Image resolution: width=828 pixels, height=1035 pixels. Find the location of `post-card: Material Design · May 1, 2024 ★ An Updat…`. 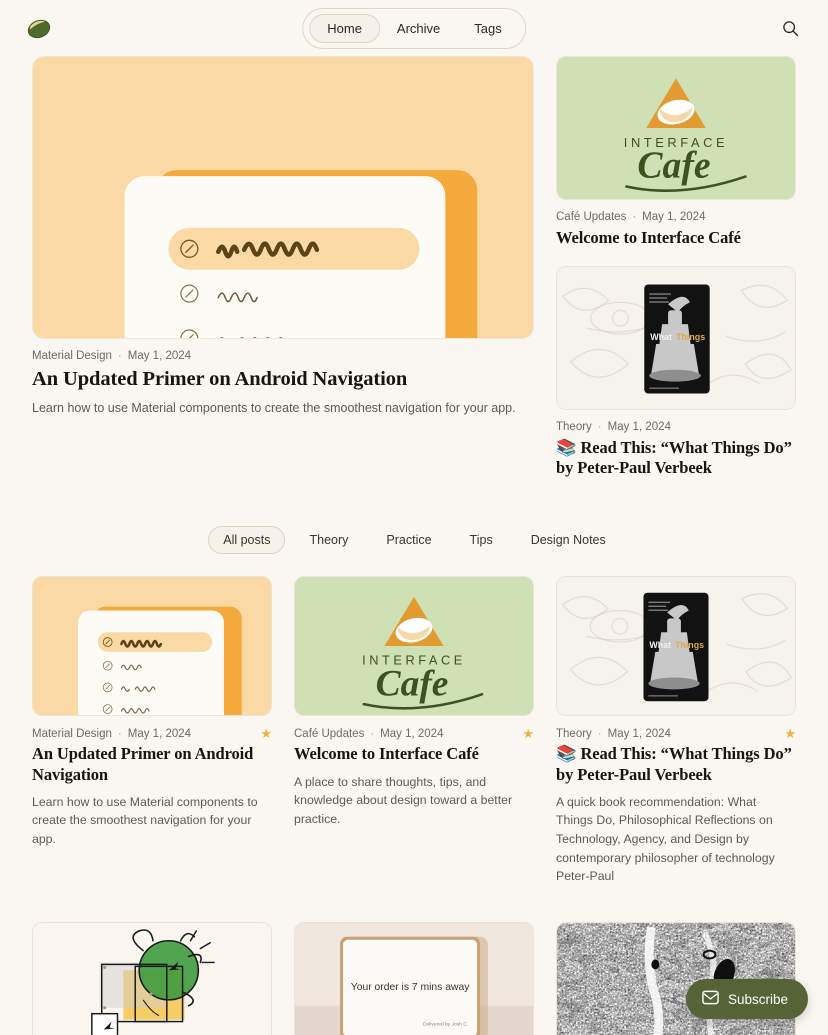

post-card: Material Design · May 1, 2024 ★ An Updat… is located at coordinates (152, 731).